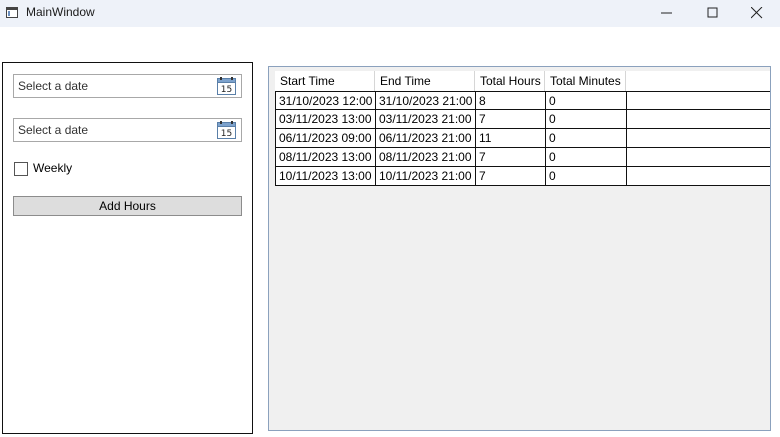  What do you see at coordinates (60, 12) in the screenshot?
I see `window-title: MainWindow` at bounding box center [60, 12].